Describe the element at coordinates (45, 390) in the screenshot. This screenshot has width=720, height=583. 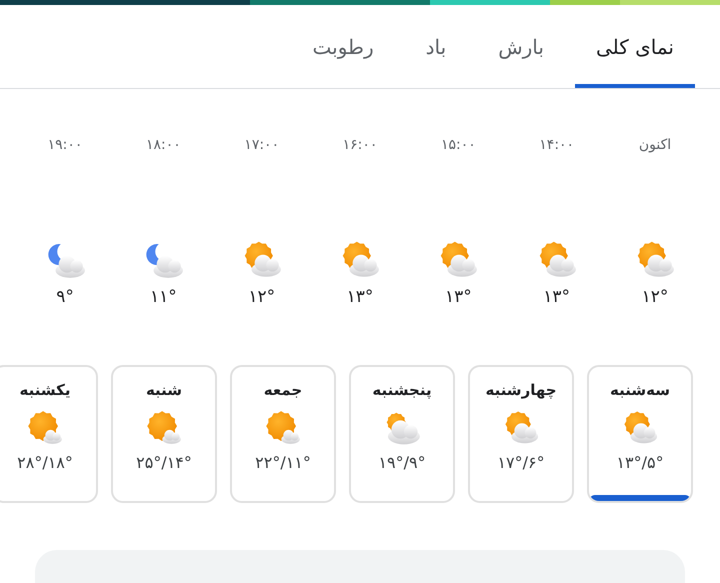
I see `day-name: یکشنبه` at that location.